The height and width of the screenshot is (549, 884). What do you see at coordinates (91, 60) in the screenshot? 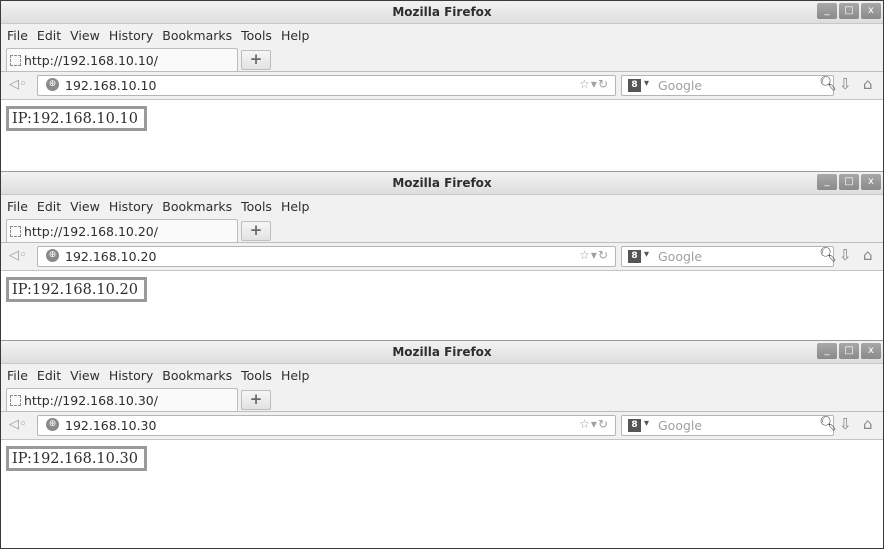
I see `tab-label: http://192.168.10.10/` at bounding box center [91, 60].